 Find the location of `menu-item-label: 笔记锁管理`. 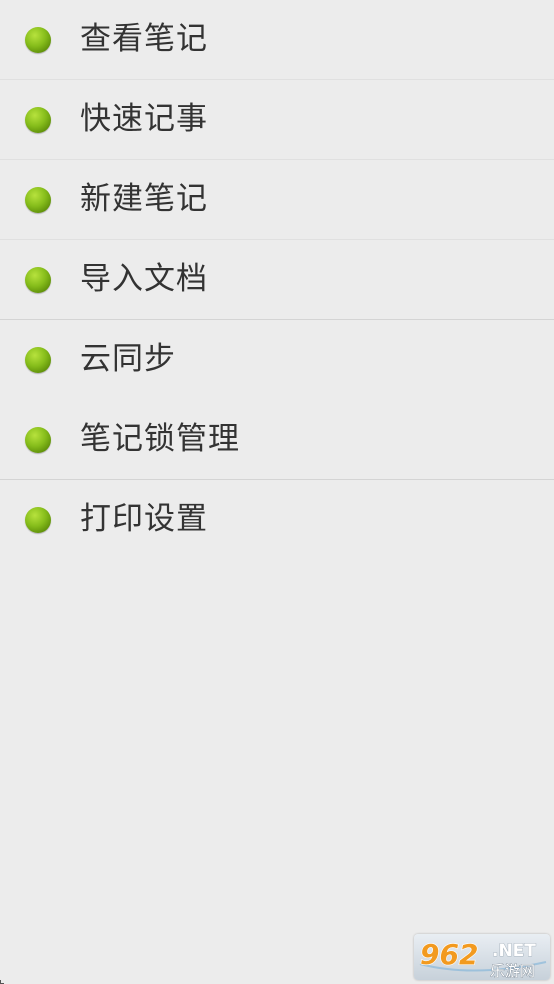

menu-item-label: 笔记锁管理 is located at coordinates (160, 439).